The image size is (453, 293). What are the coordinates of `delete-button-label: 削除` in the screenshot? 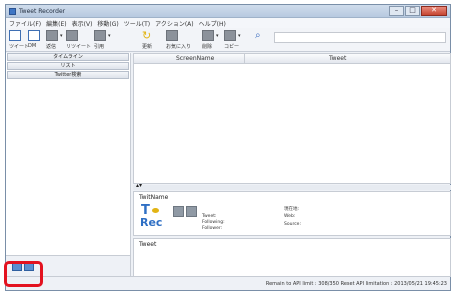 It's located at (207, 47).